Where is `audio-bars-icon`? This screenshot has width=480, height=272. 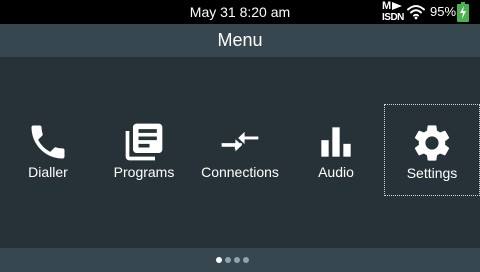 audio-bars-icon is located at coordinates (336, 142).